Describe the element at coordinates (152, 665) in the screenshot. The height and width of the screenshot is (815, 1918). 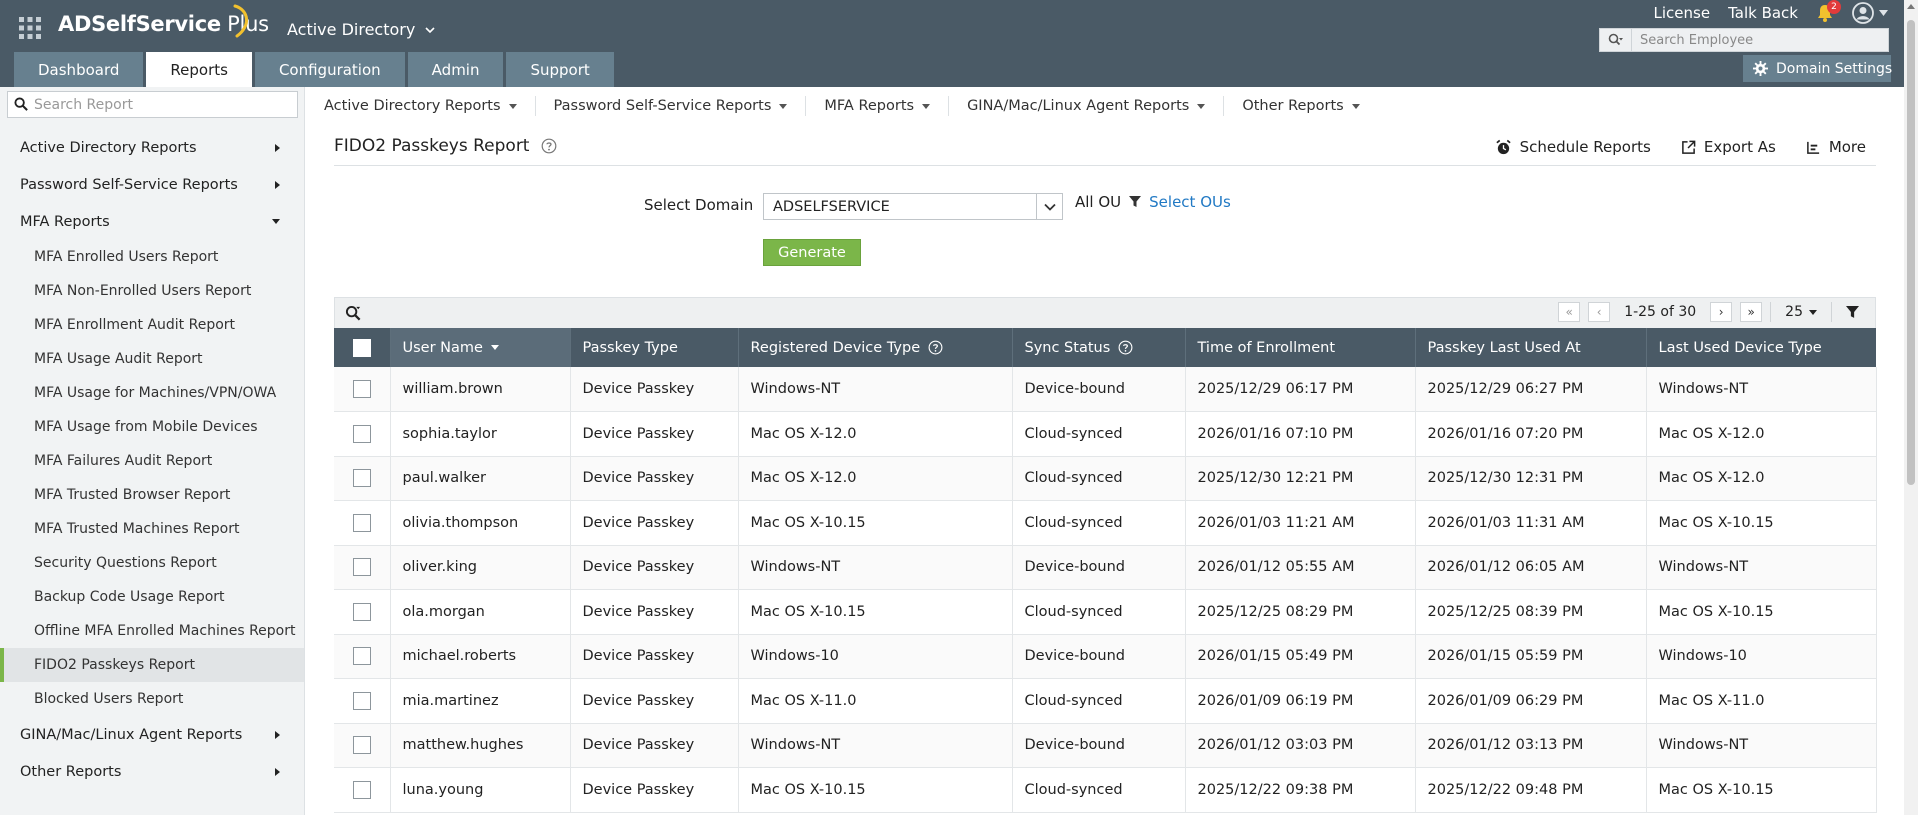
I see `sidebar-item-fido2-passkeys: FIDO2 Passkeys Report` at that location.